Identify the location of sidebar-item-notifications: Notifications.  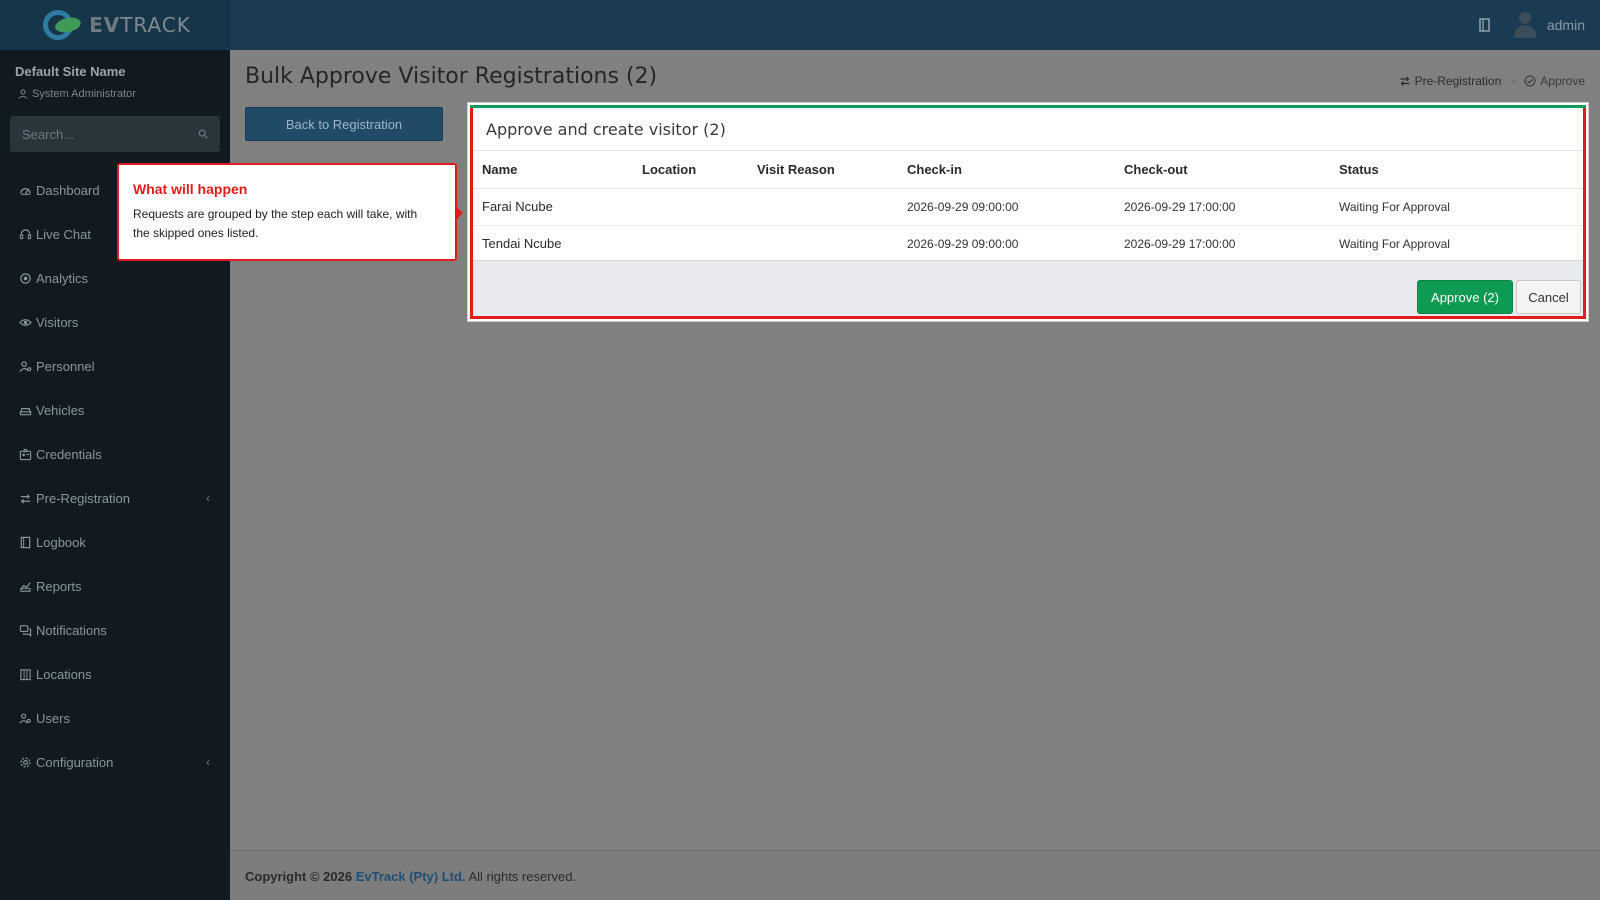
(115, 630).